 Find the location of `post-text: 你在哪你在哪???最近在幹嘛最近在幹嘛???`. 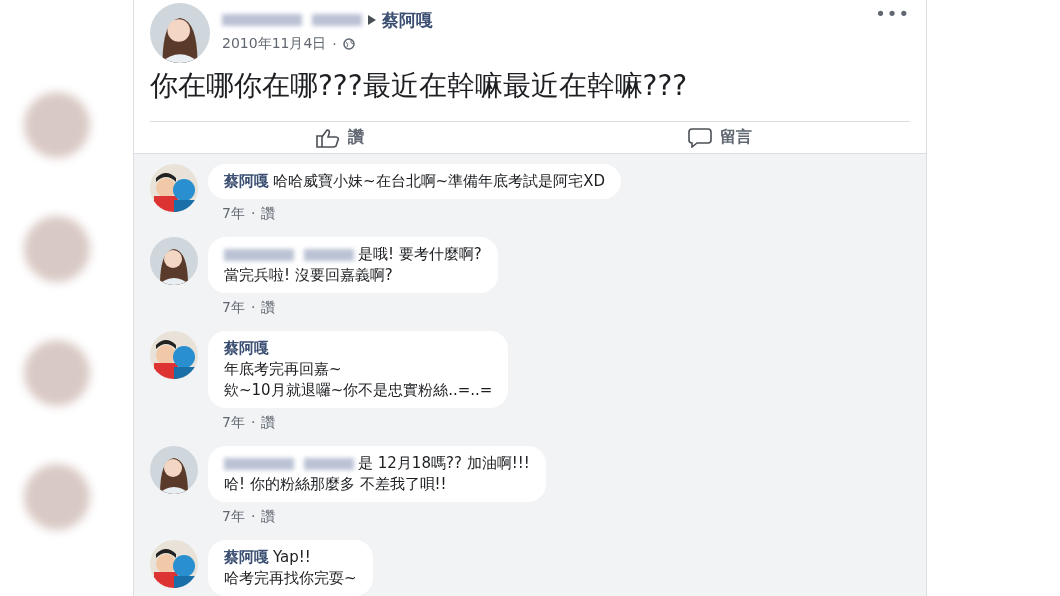

post-text: 你在哪你在哪???最近在幹嘛最近在幹嘛??? is located at coordinates (419, 86).